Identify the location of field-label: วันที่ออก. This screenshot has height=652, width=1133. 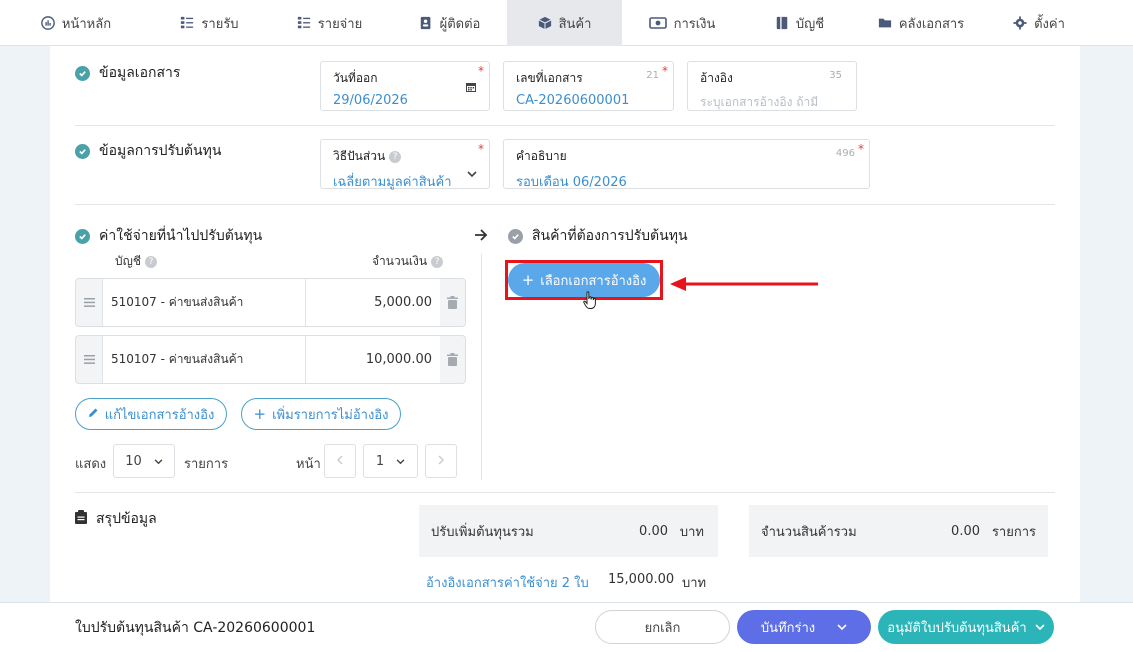
(355, 78).